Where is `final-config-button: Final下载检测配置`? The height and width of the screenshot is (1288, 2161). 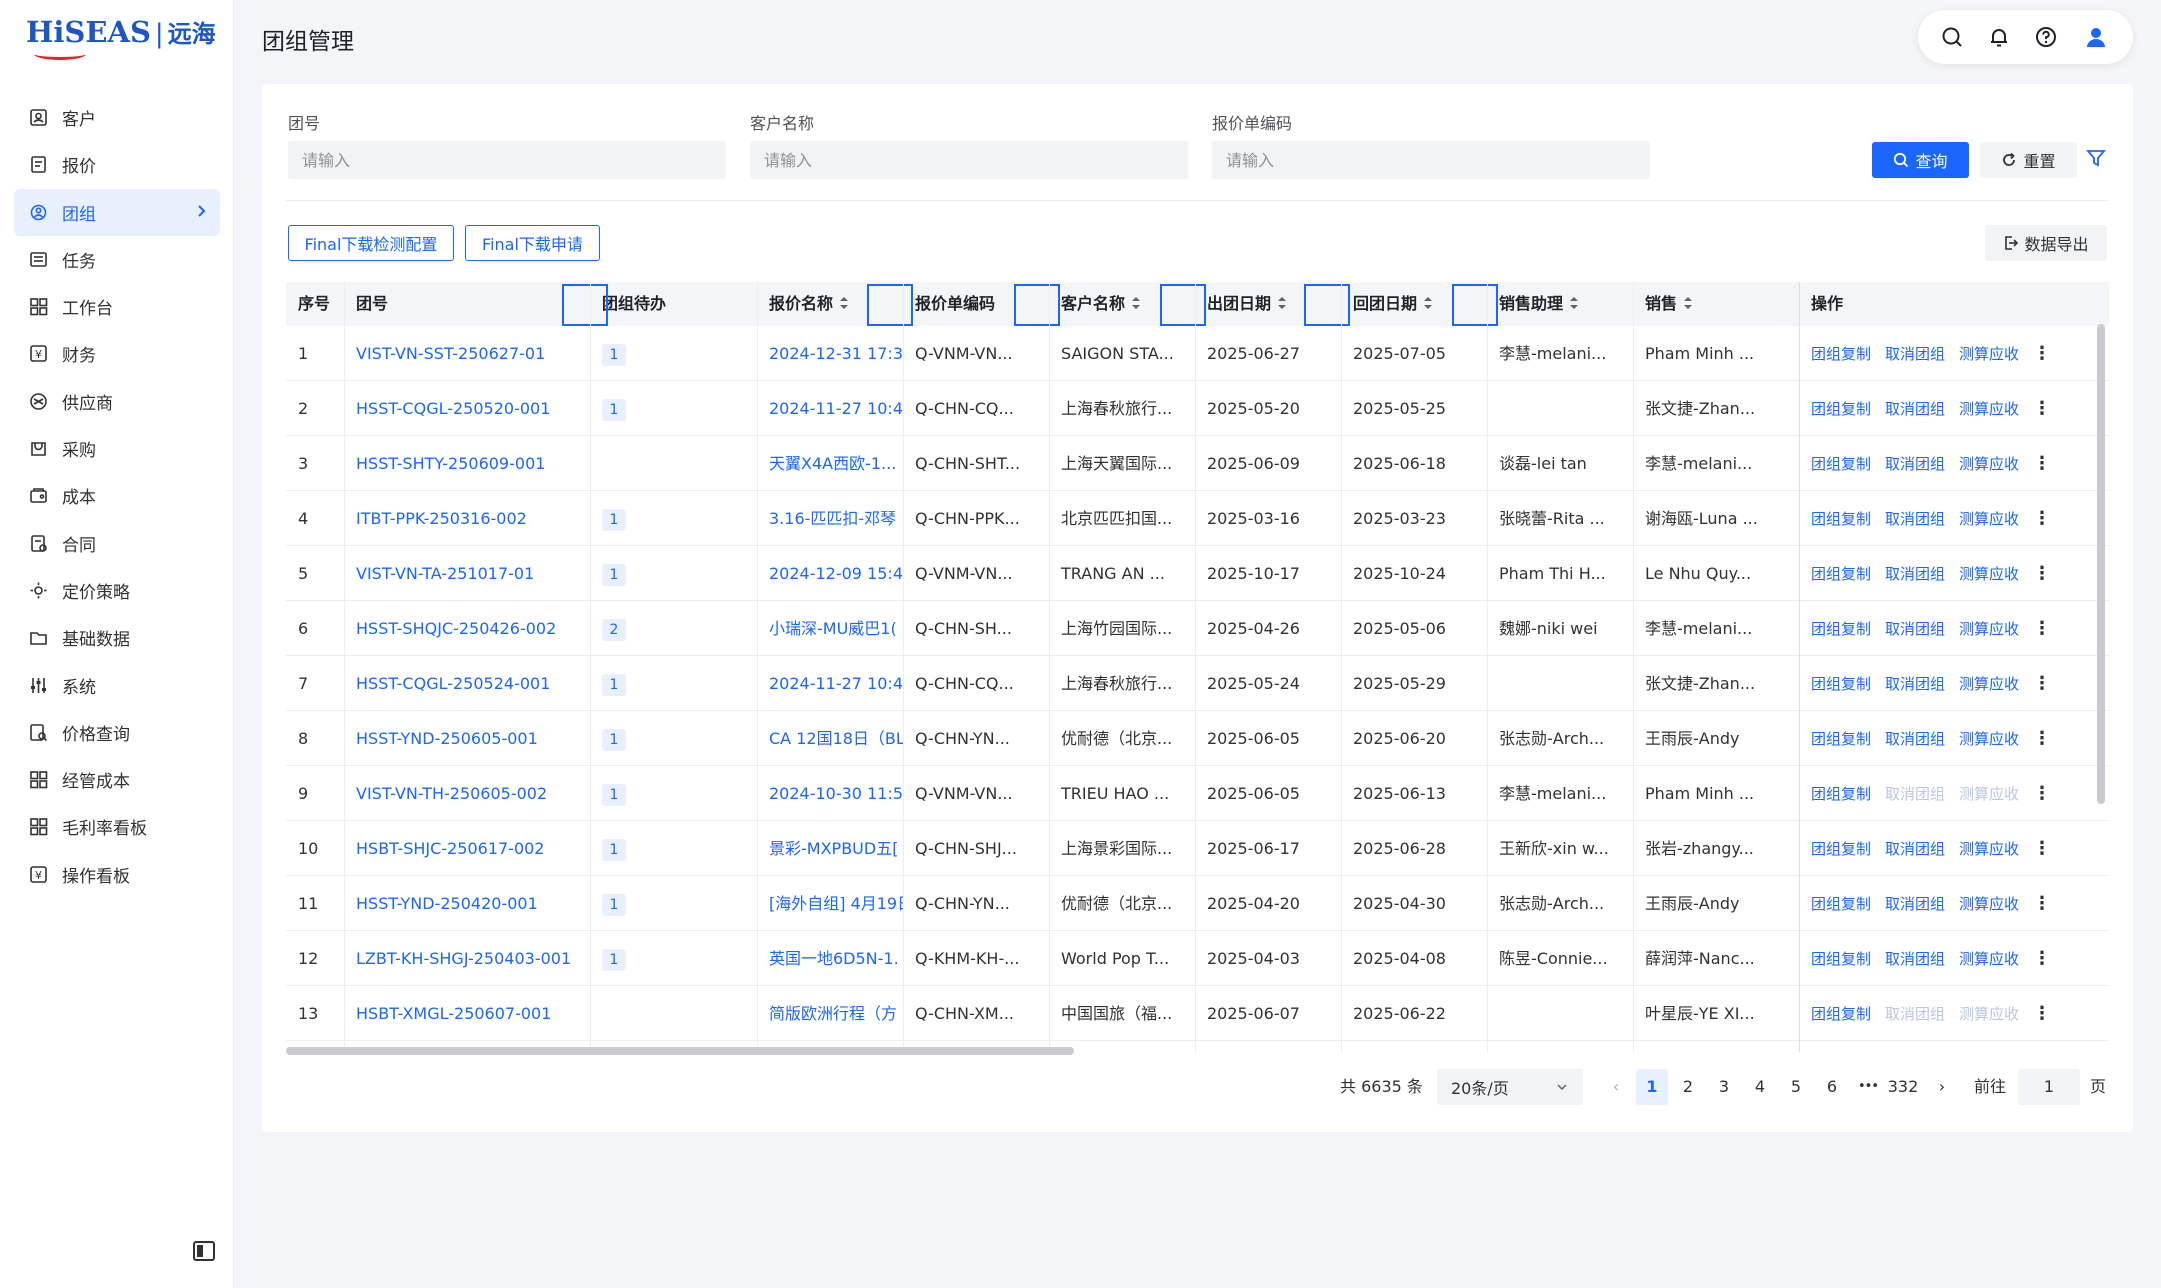 final-config-button: Final下载检测配置 is located at coordinates (371, 243).